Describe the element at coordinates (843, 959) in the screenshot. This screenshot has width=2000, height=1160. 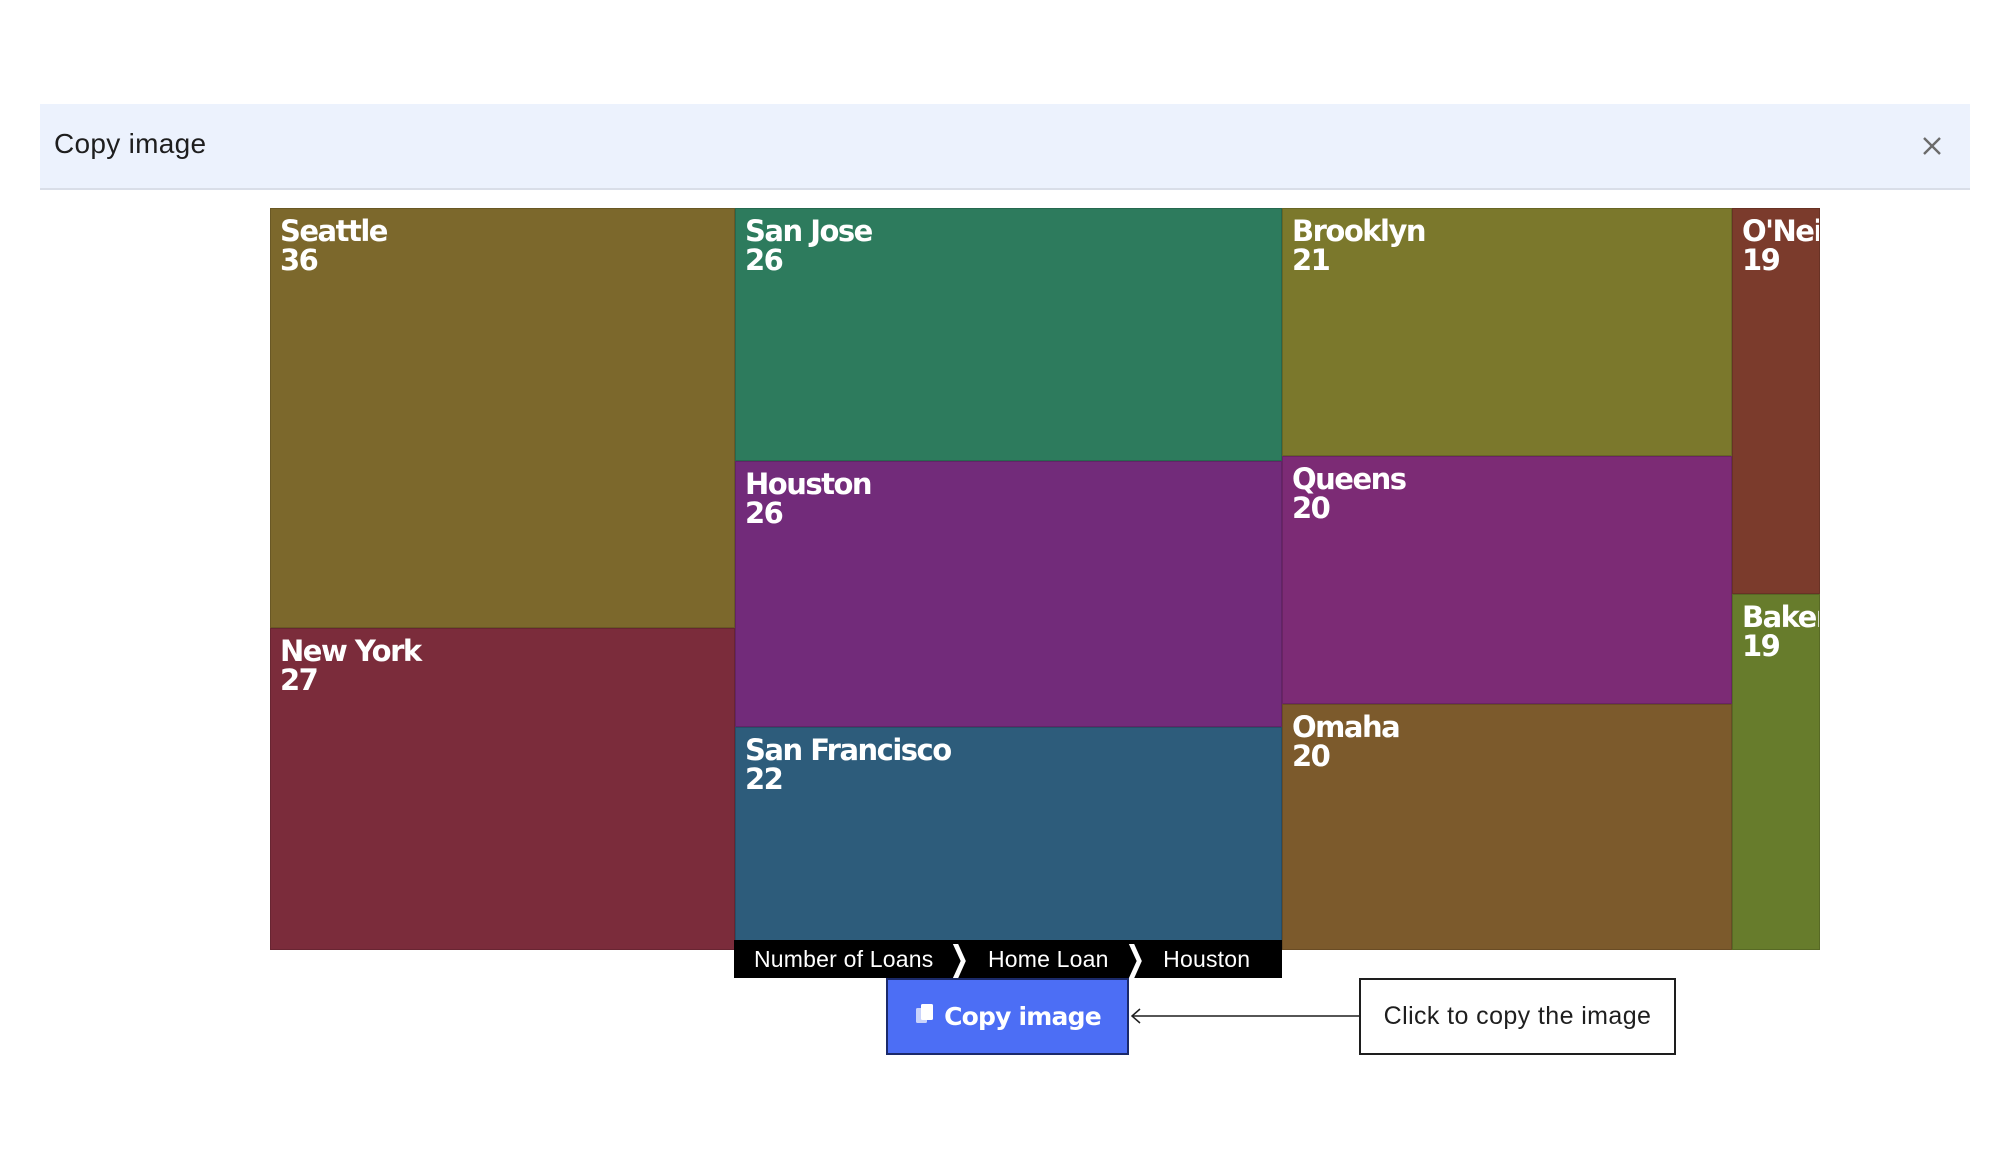
I see `breadcrumb-item-number-of-loans: Number of Loans` at that location.